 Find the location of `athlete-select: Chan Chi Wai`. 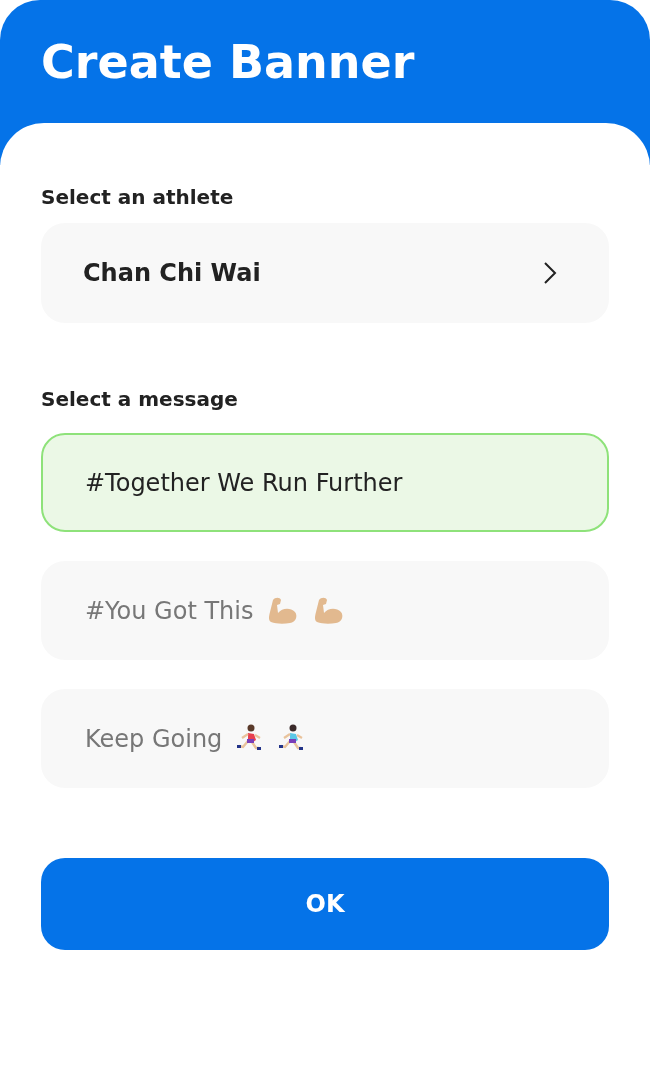

athlete-select: Chan Chi Wai is located at coordinates (325, 273).